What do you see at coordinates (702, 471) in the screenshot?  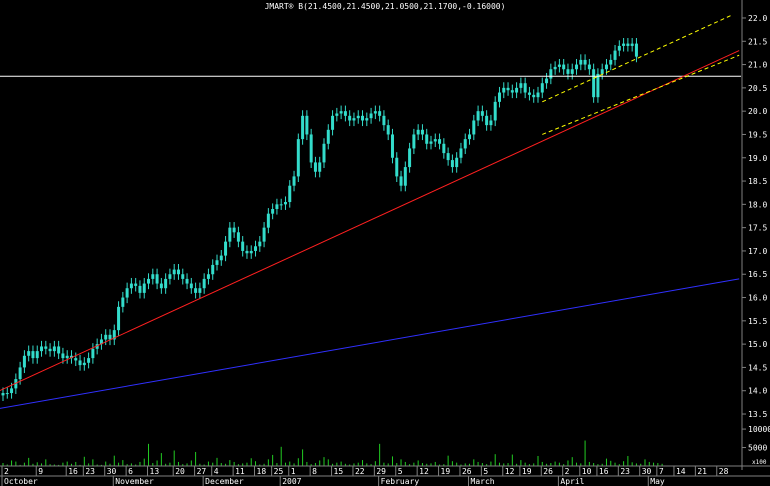 I see `date-tick-label: 21` at bounding box center [702, 471].